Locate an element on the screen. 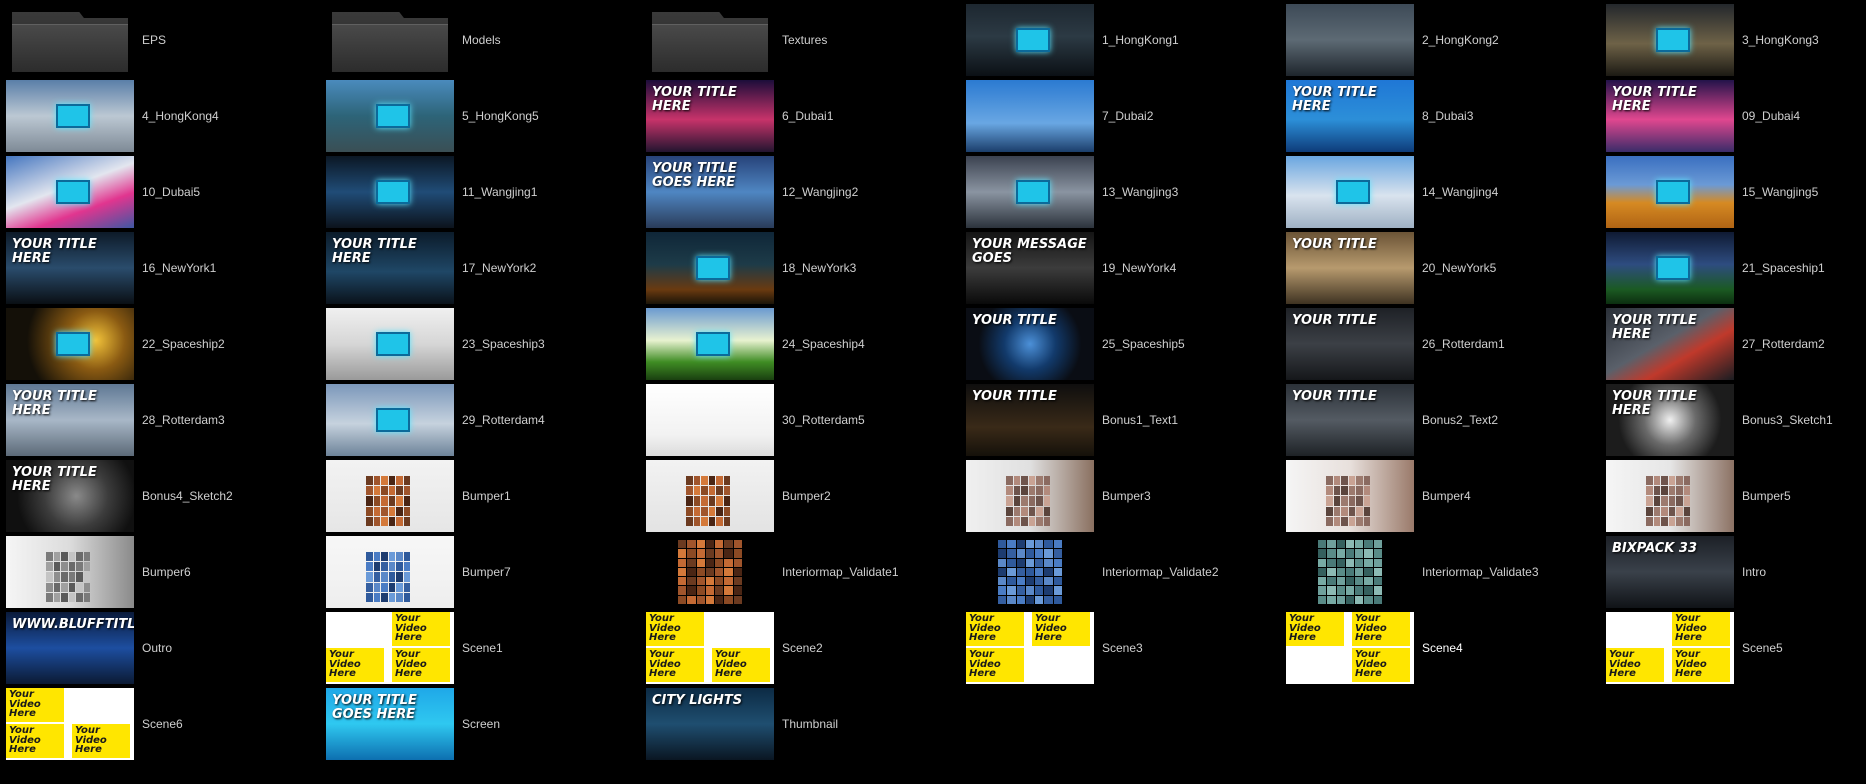 The width and height of the screenshot is (1866, 784). file-name-label: Bumper5 is located at coordinates (1766, 496).